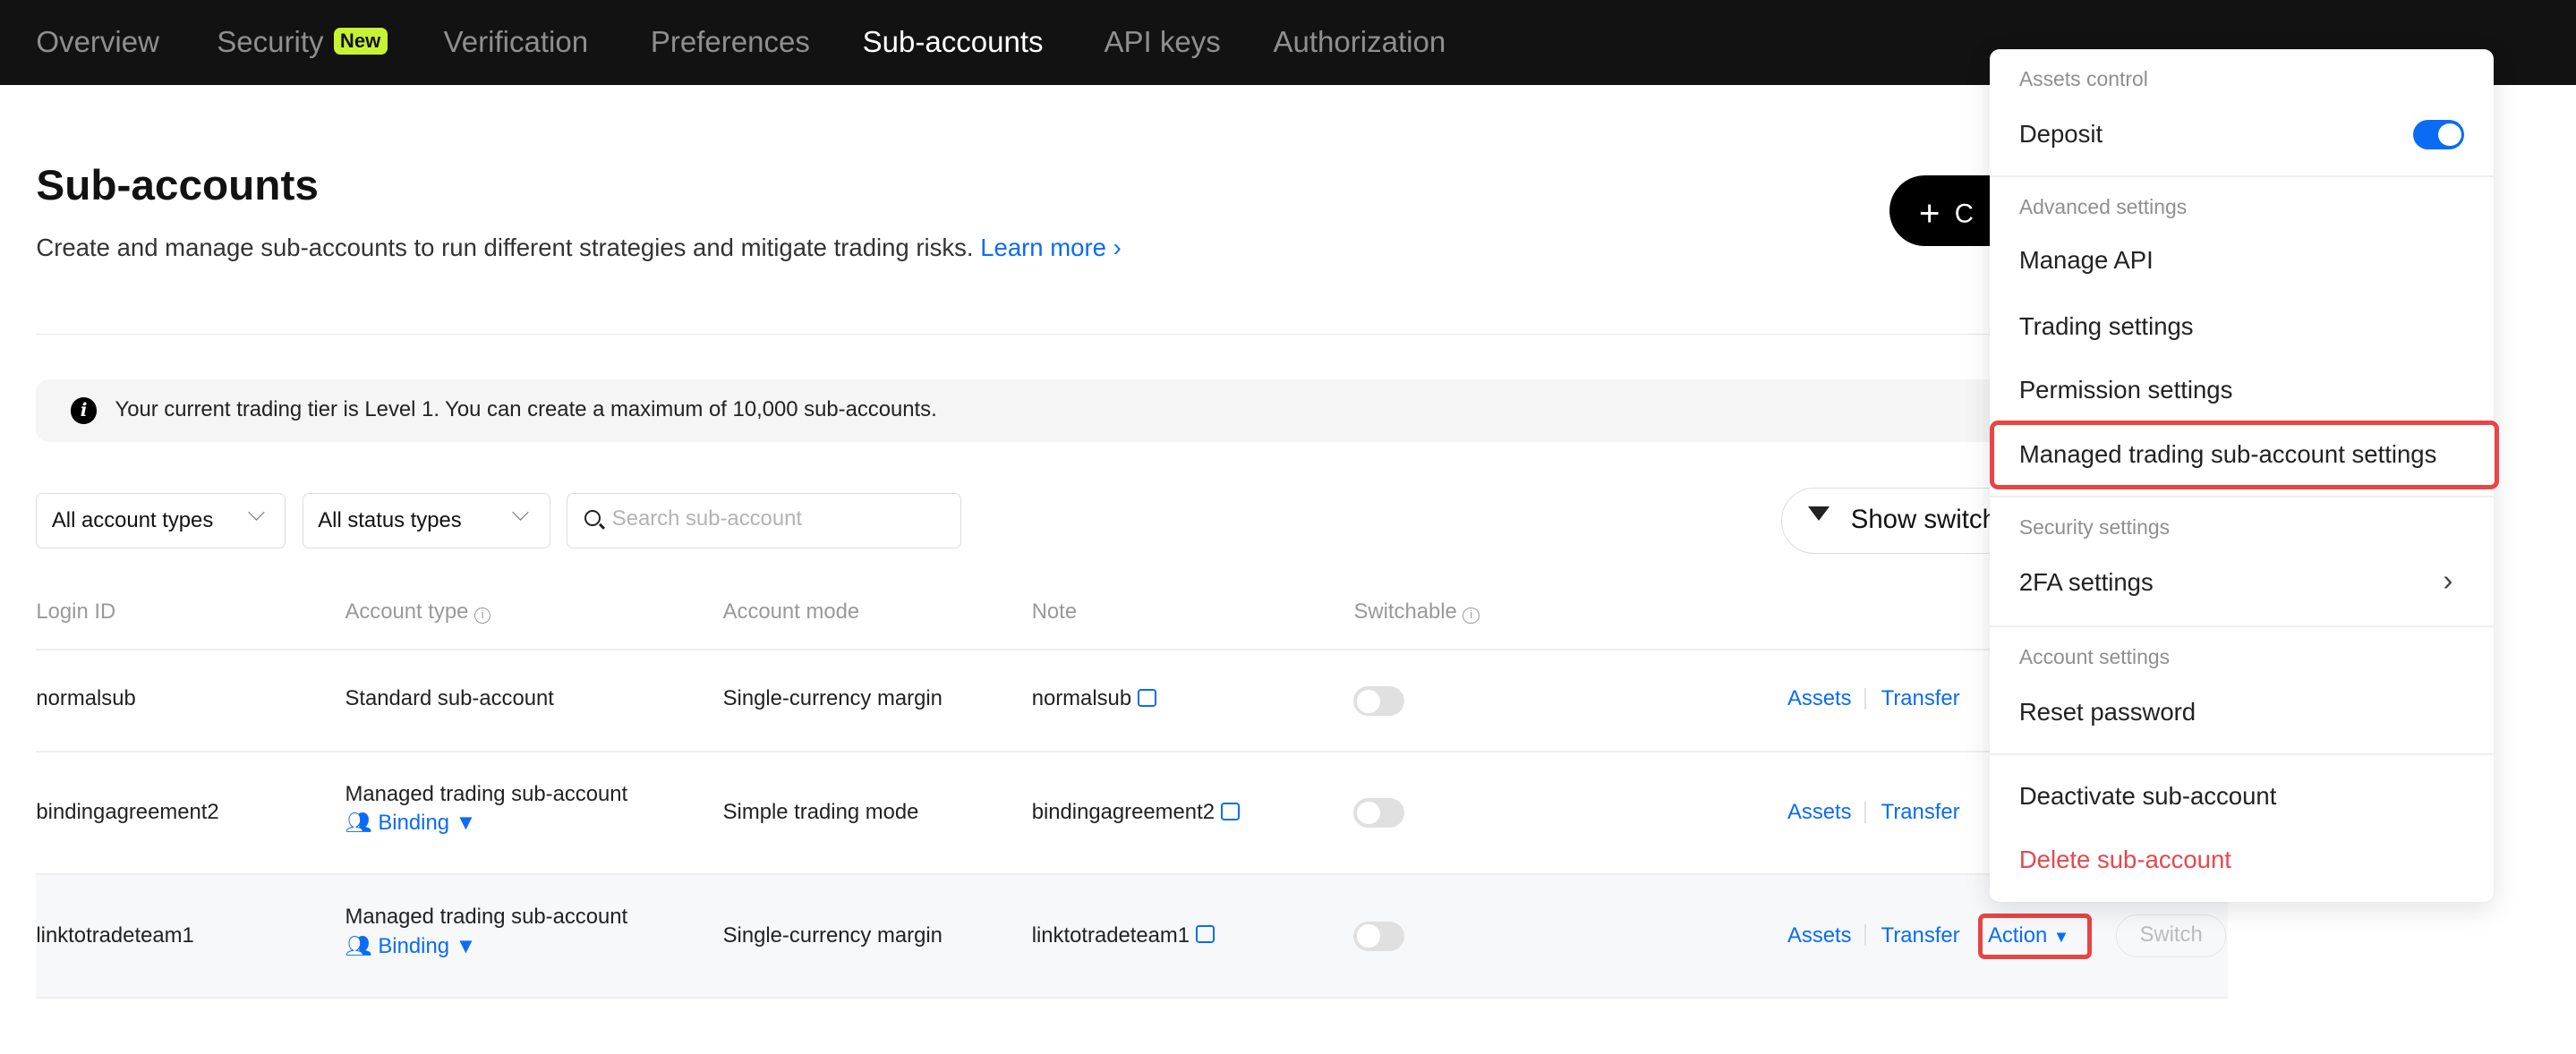 The width and height of the screenshot is (2576, 1054). Describe the element at coordinates (1081, 699) in the screenshot. I see `note-text: normalsub` at that location.